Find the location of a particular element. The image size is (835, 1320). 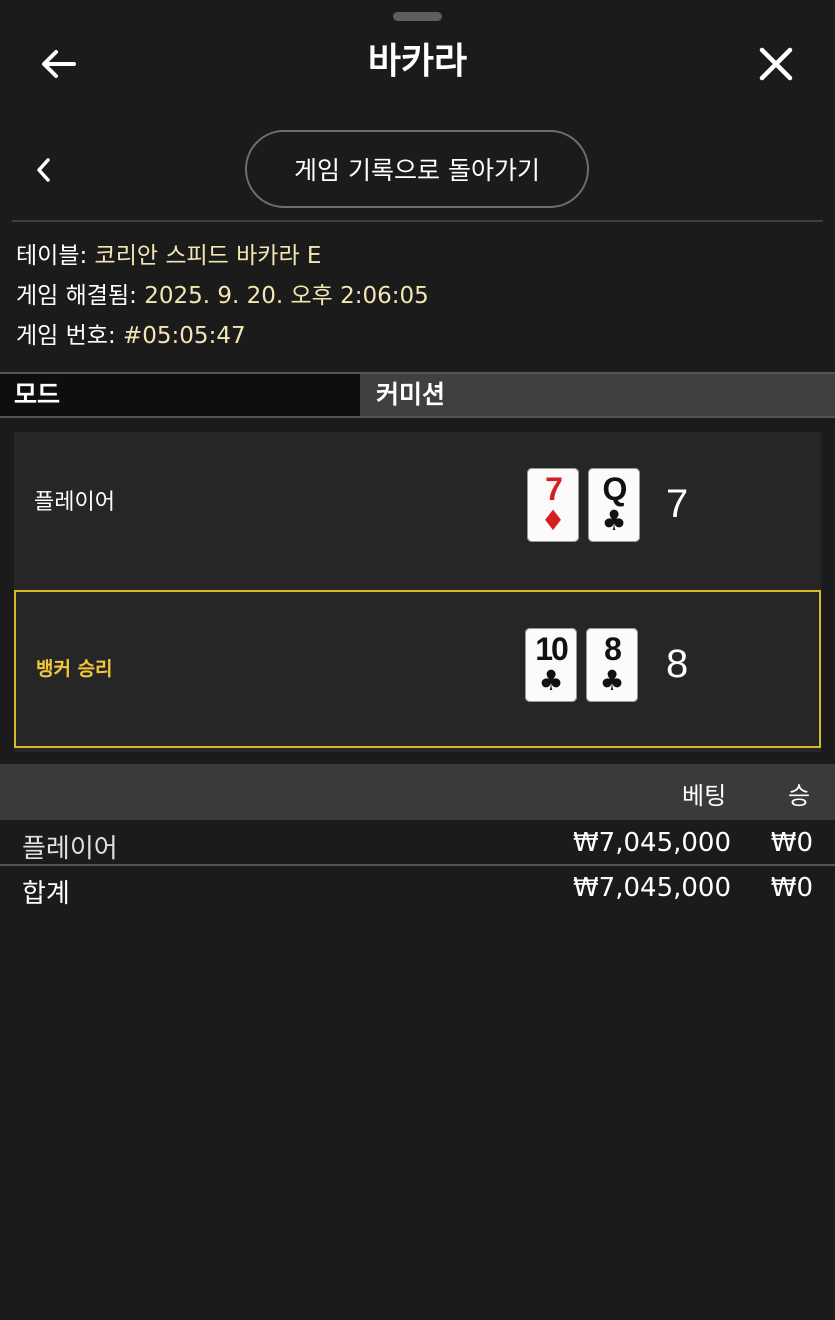

close-icon is located at coordinates (776, 64).